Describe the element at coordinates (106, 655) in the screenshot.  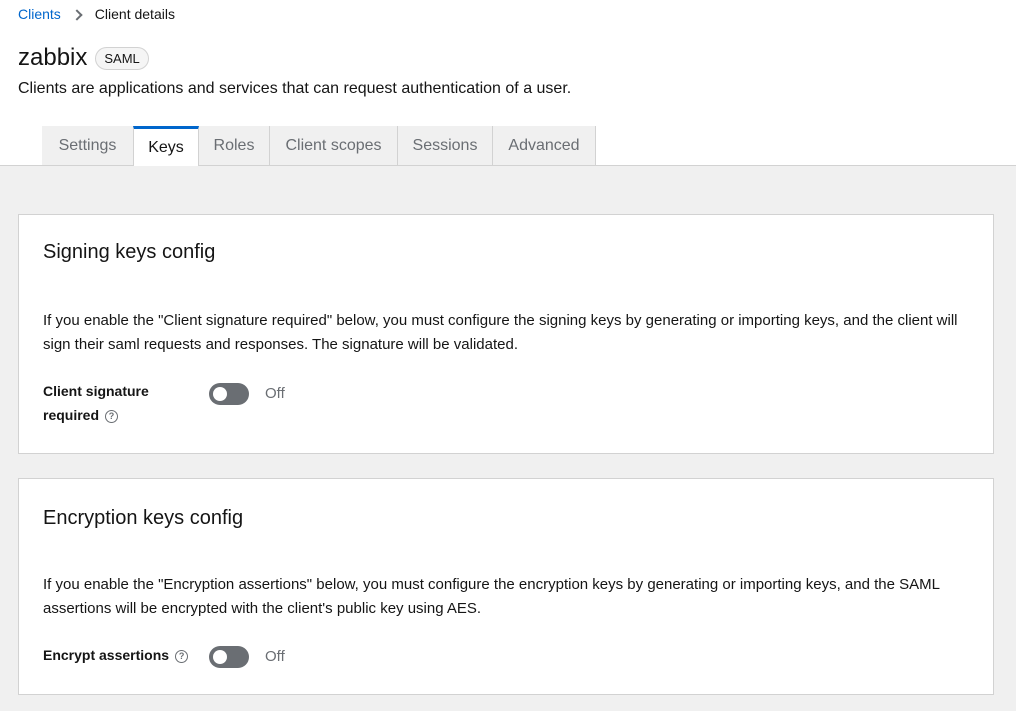
I see `encrypt-assertions-label: Encrypt assertions` at that location.